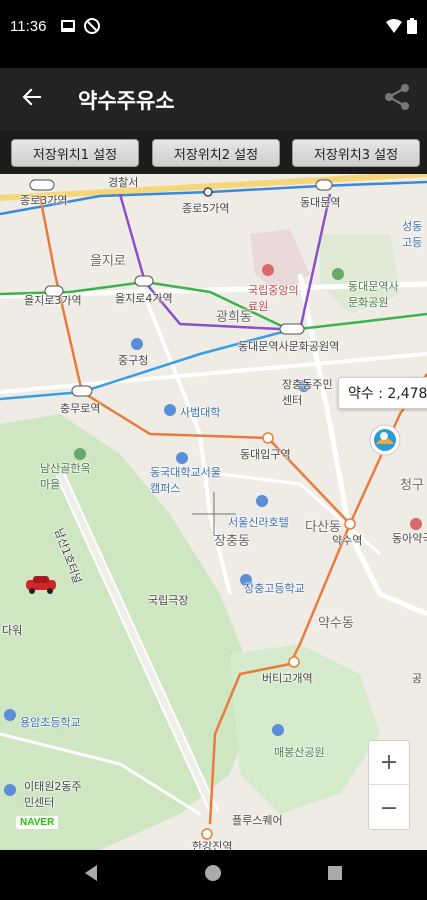 The height and width of the screenshot is (900, 427). What do you see at coordinates (213, 99) in the screenshot?
I see `app-bar: 약수주유소` at bounding box center [213, 99].